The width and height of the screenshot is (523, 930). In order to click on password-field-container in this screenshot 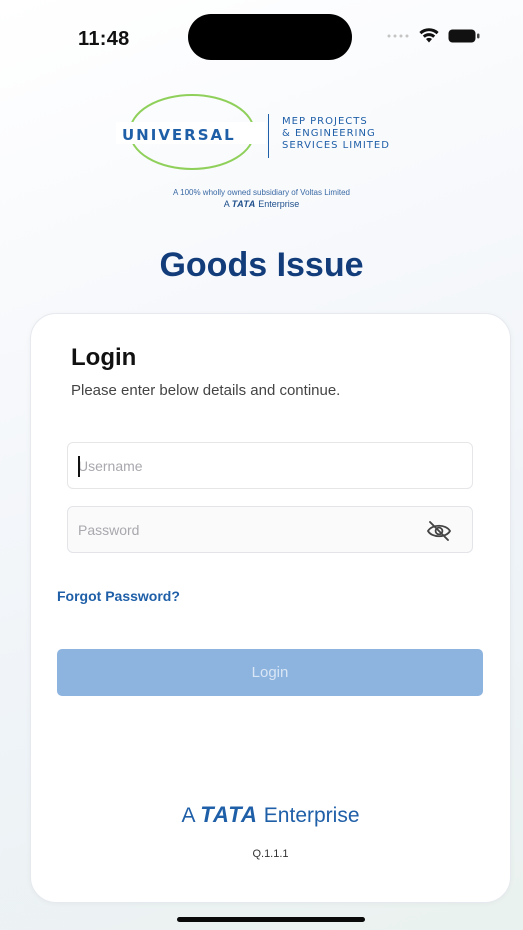, I will do `click(270, 529)`.